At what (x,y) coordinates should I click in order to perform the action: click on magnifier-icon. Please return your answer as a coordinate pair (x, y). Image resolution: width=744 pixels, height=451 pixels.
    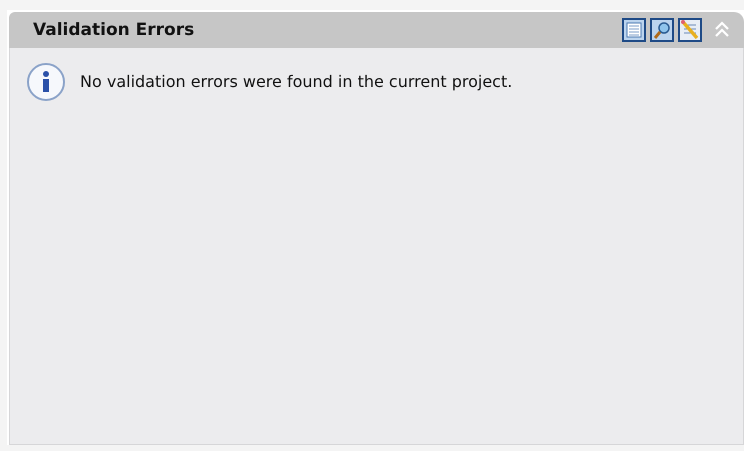
    Looking at the image, I should click on (662, 30).